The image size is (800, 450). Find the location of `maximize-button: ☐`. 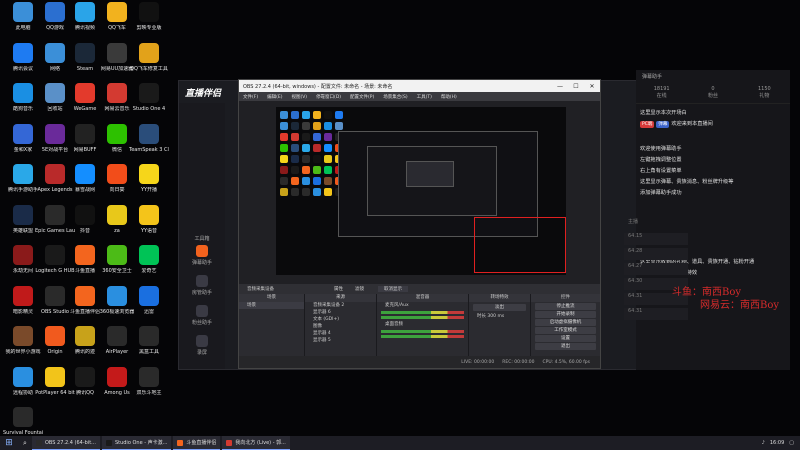

maximize-button: ☐ is located at coordinates (576, 86).